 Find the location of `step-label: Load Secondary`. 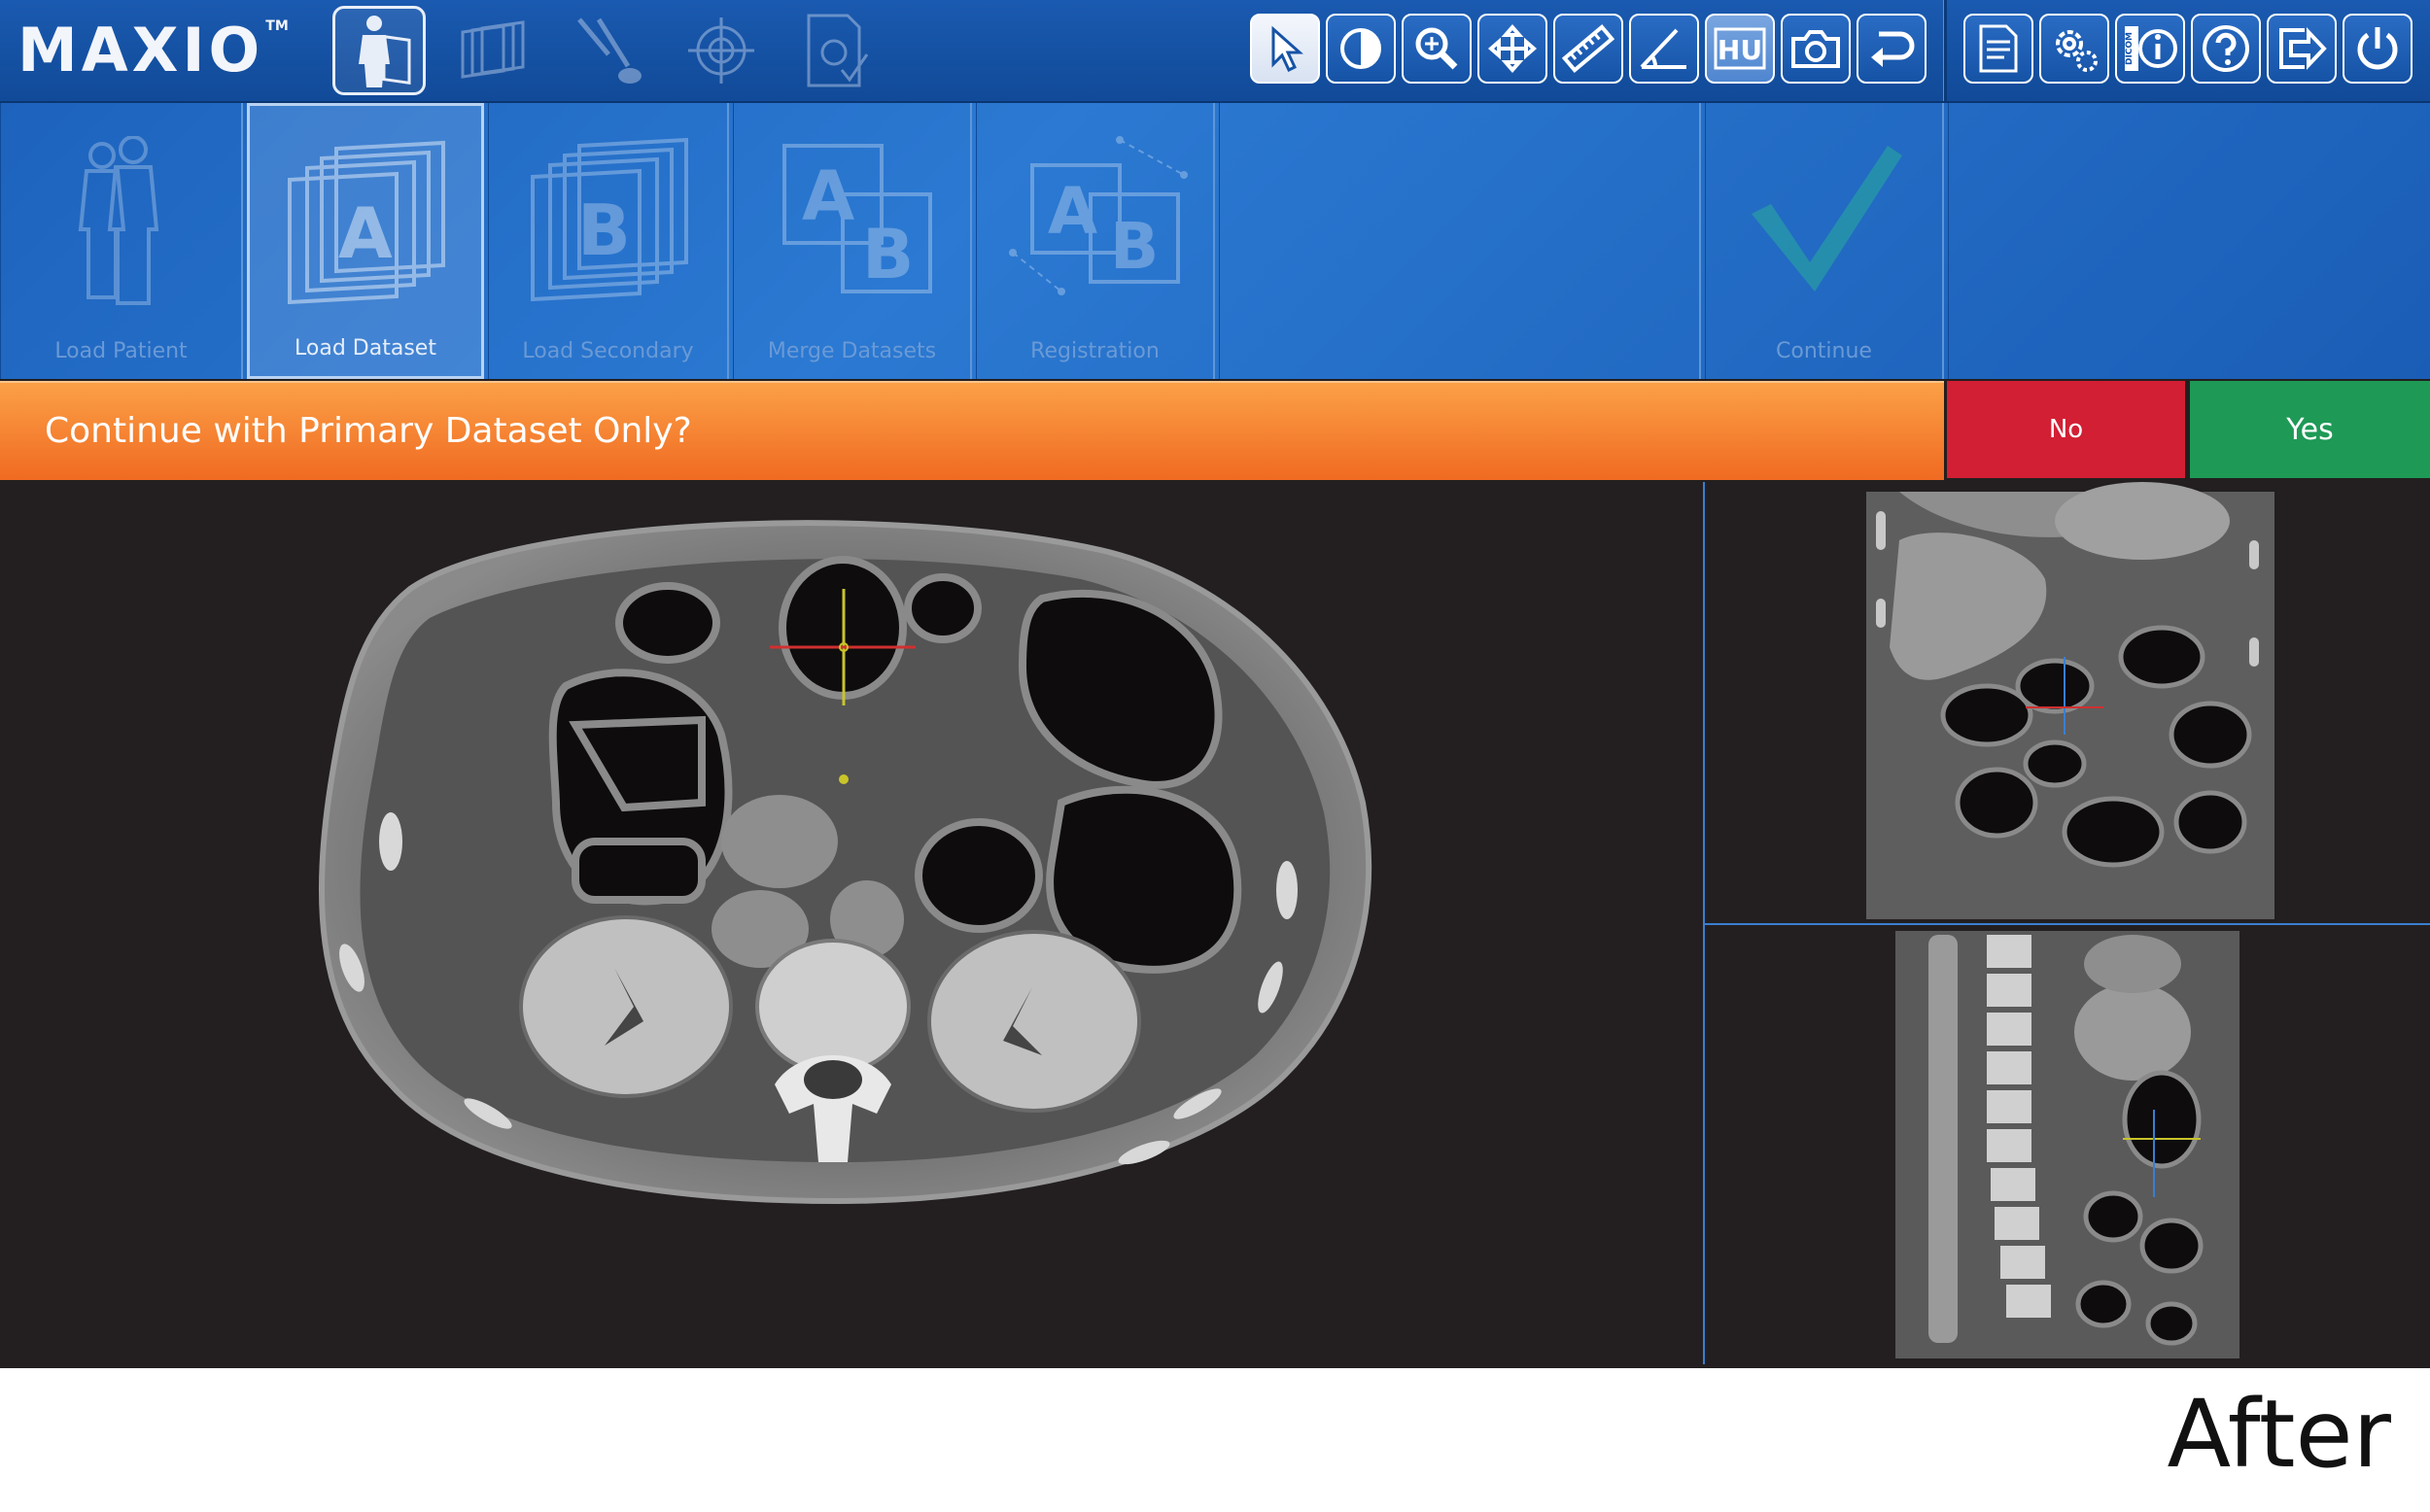

step-label: Load Secondary is located at coordinates (608, 351).